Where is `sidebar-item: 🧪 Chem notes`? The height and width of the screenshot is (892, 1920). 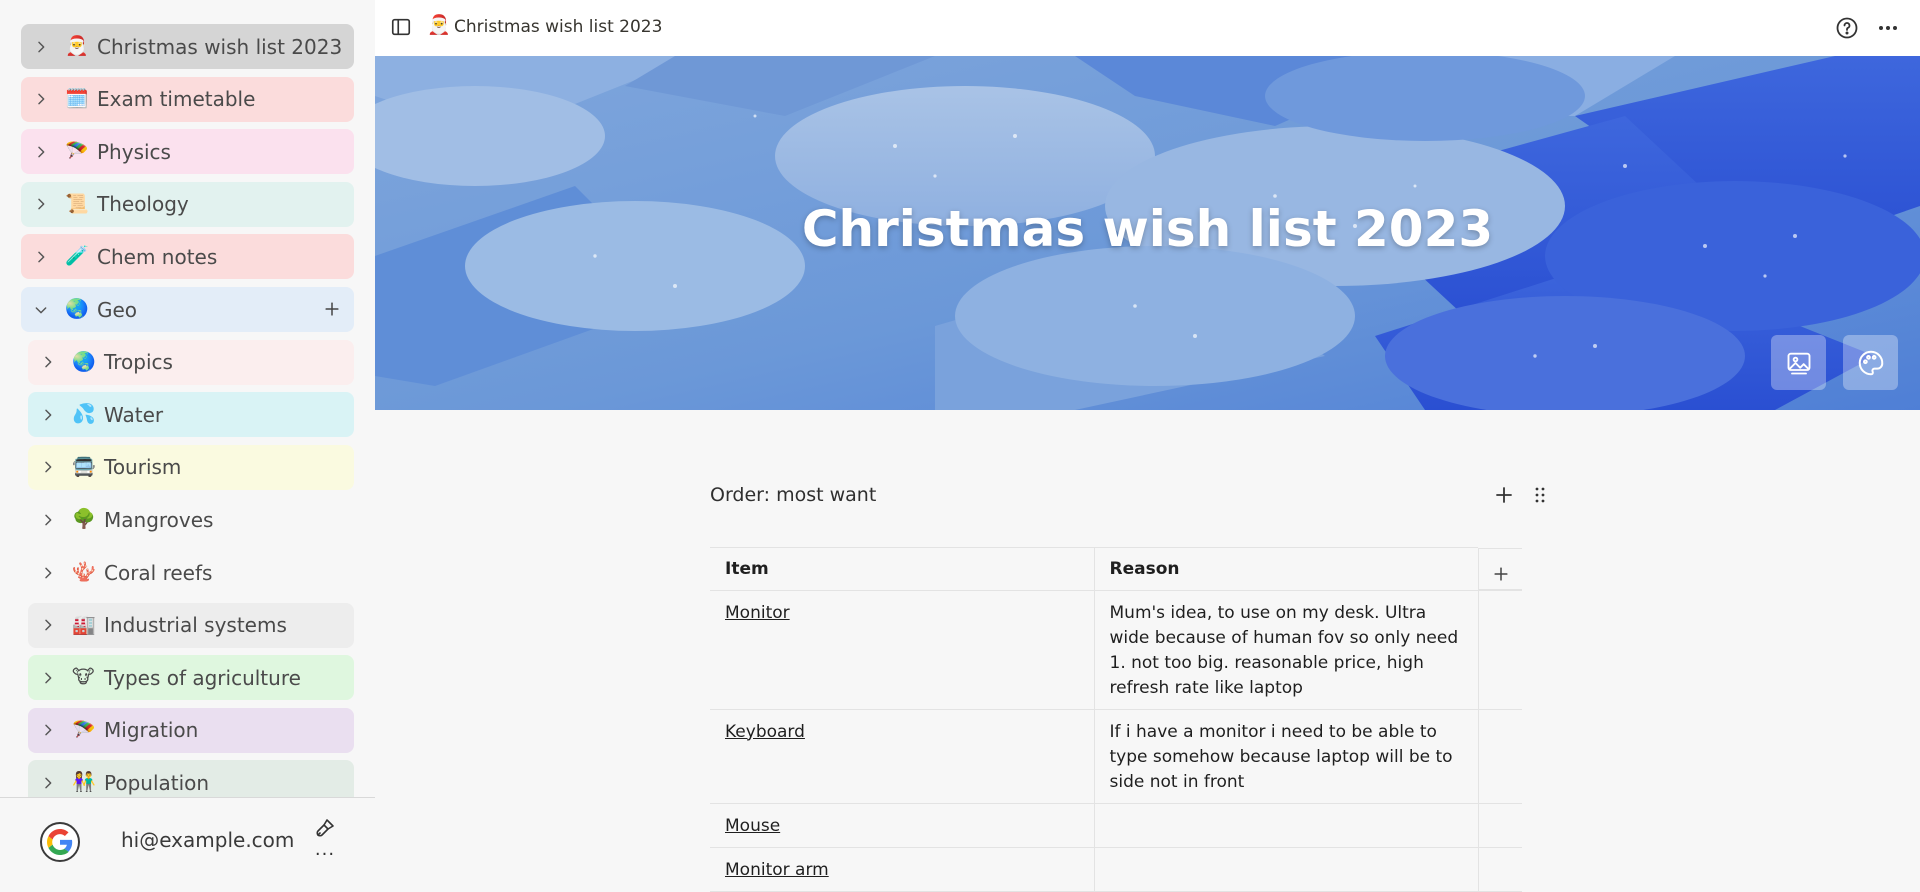 sidebar-item: 🧪 Chem notes is located at coordinates (187, 257).